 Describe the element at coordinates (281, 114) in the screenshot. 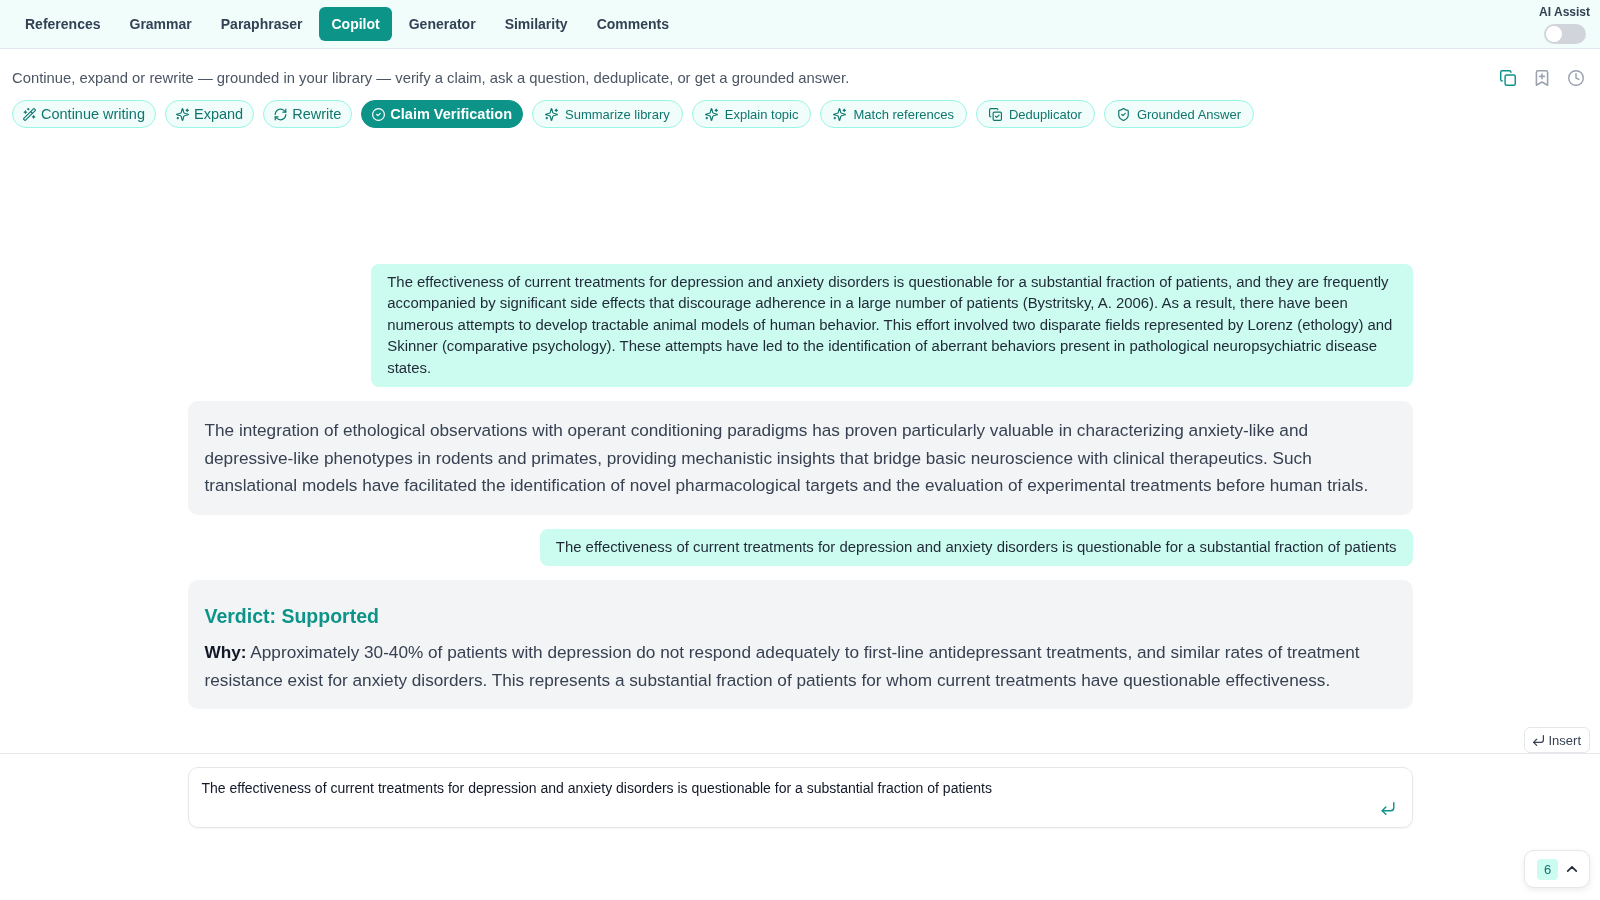

I see `refresh-icon` at that location.